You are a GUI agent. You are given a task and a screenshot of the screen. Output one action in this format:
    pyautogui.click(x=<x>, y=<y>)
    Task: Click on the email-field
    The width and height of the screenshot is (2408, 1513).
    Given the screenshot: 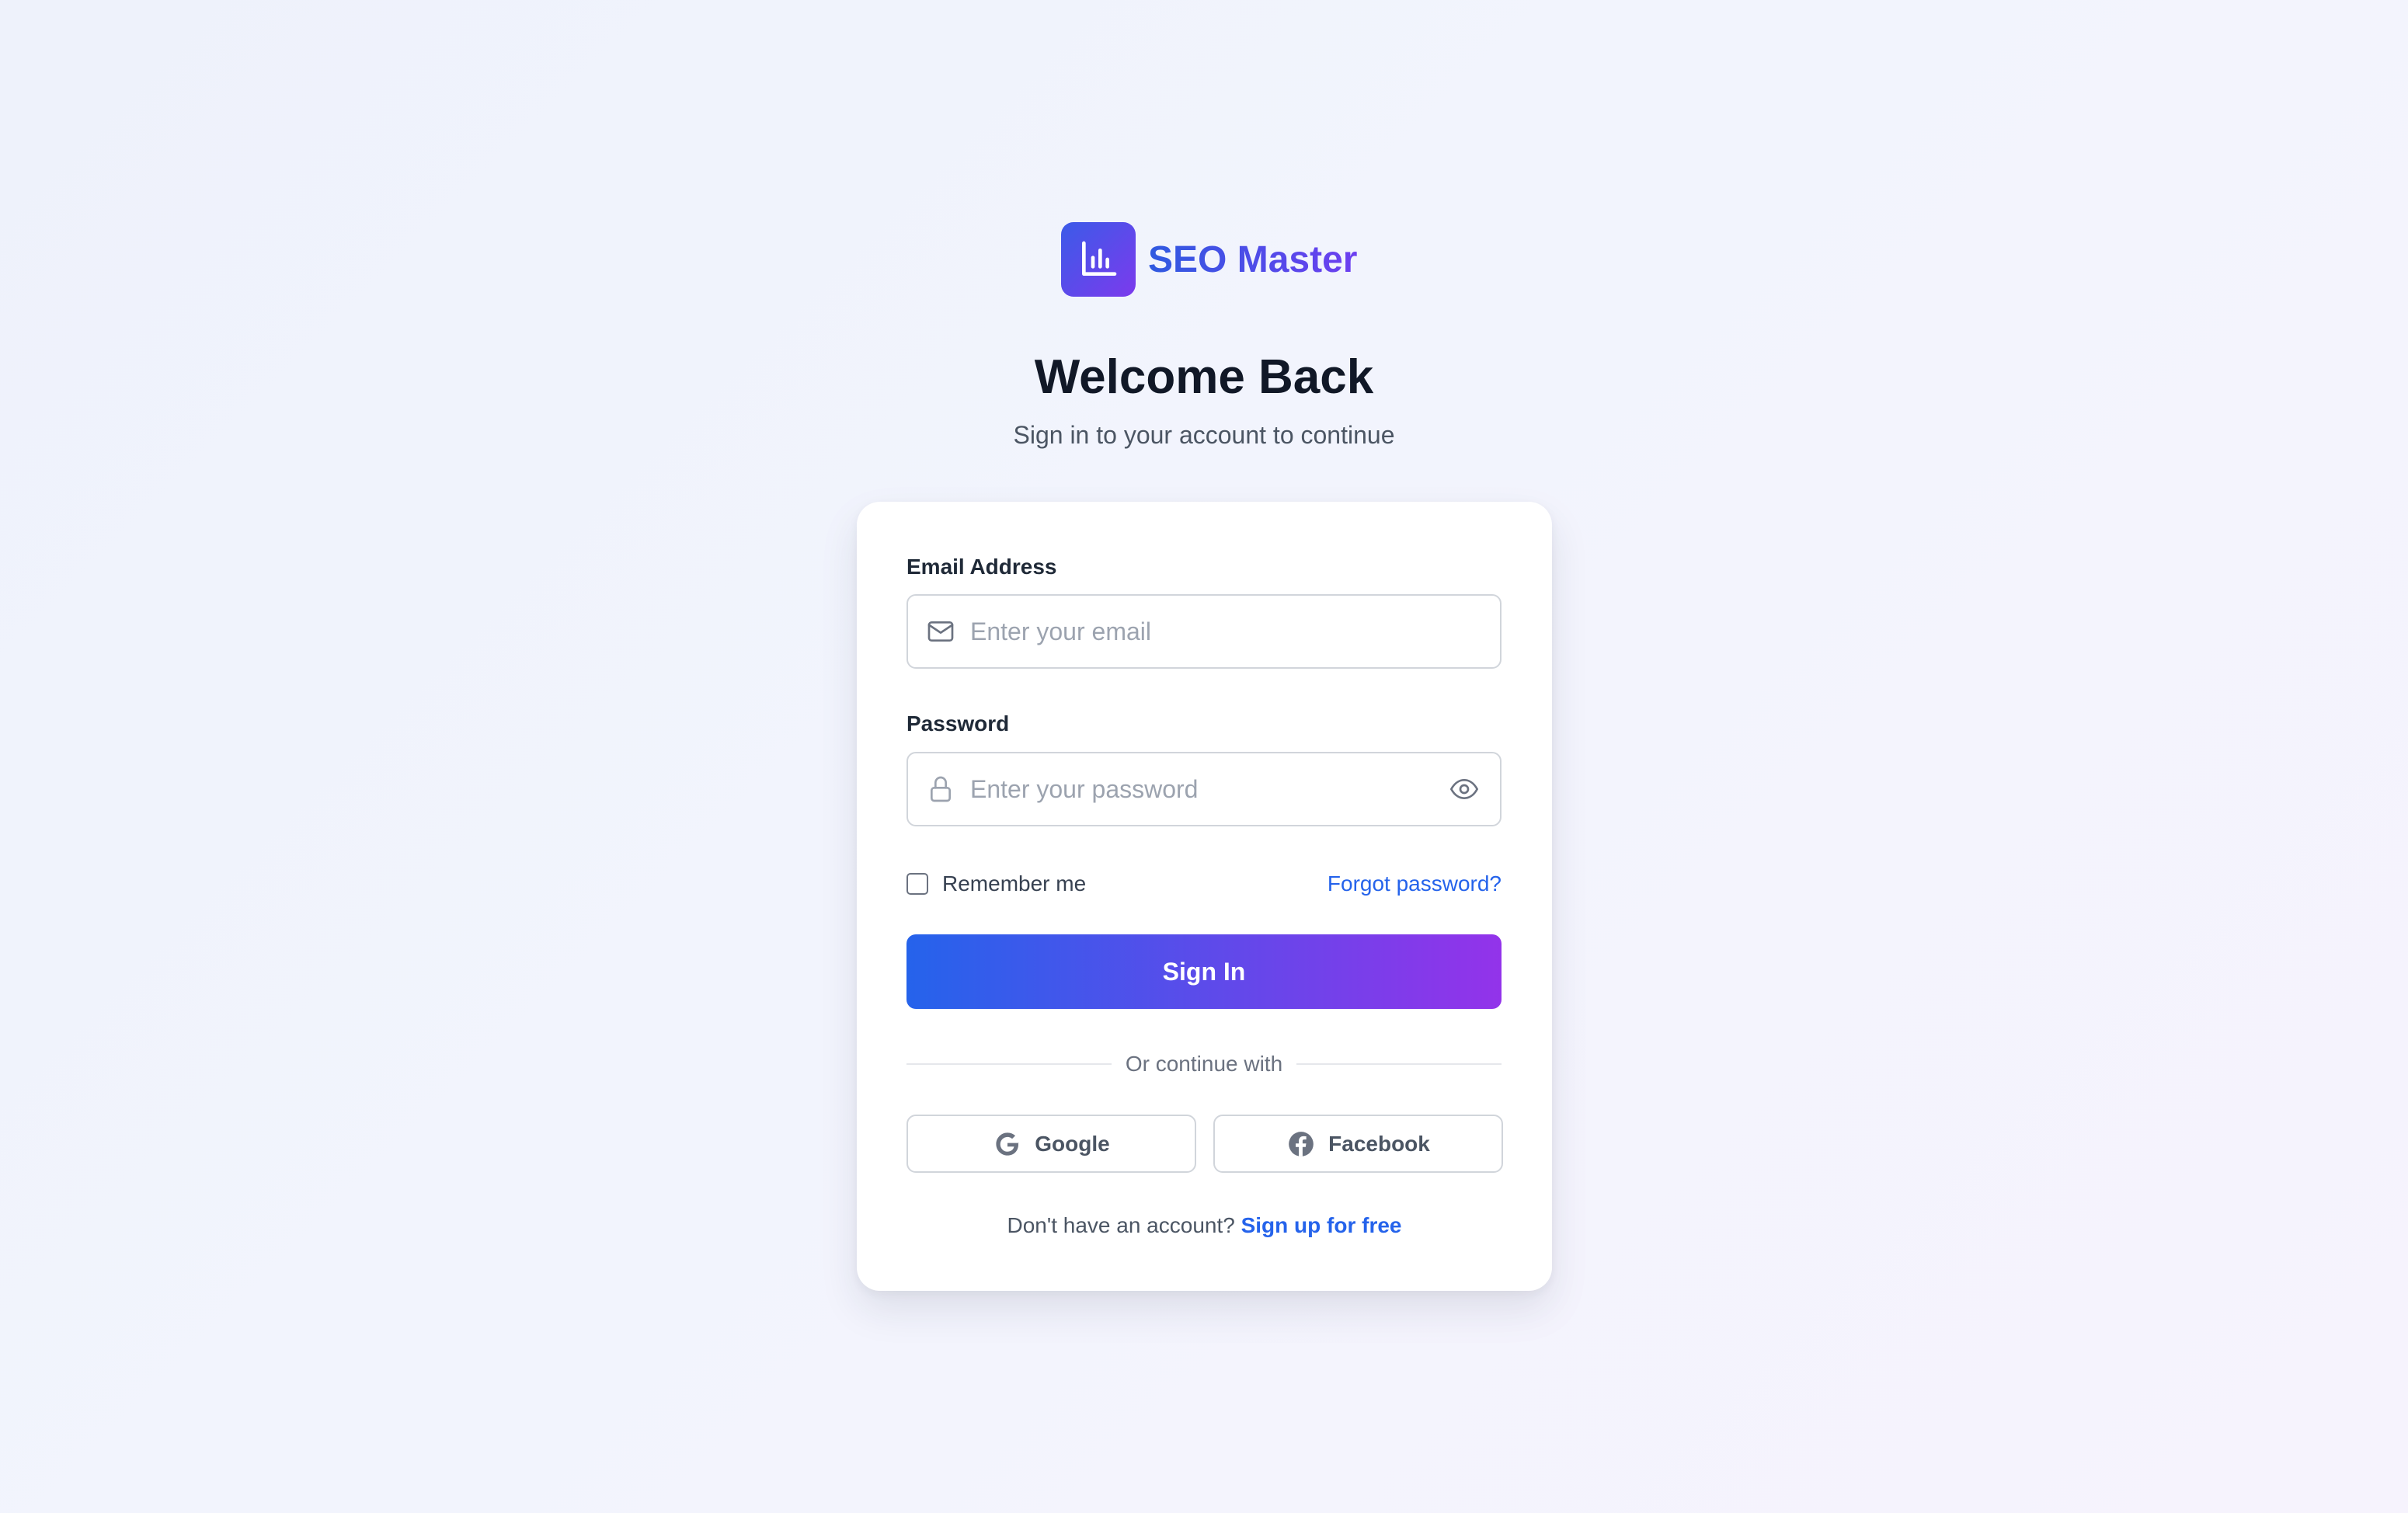 What is the action you would take?
    pyautogui.click(x=1204, y=631)
    